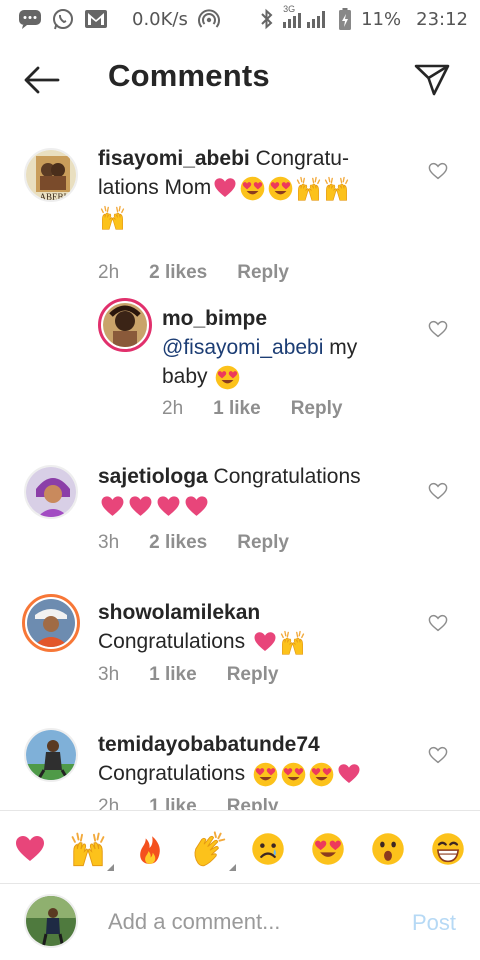  What do you see at coordinates (153, 476) in the screenshot?
I see `comment-username: sajetiologa` at bounding box center [153, 476].